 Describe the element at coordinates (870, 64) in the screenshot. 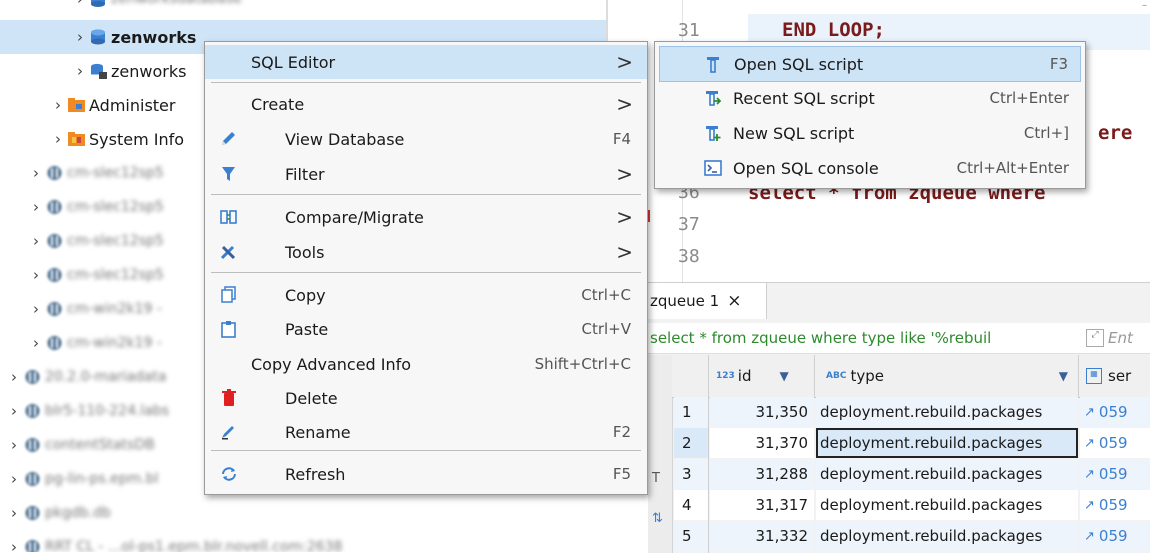

I see `submenu-item: Open SQL script F3` at that location.